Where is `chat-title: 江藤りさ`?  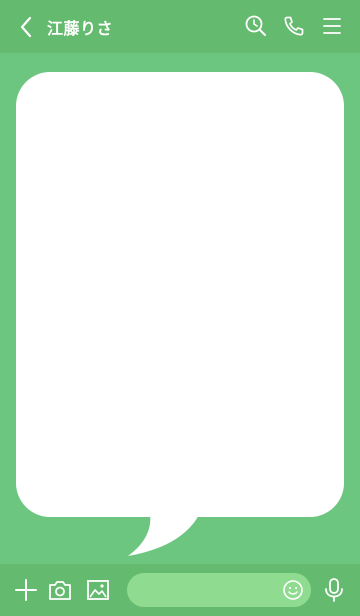 chat-title: 江藤りさ is located at coordinates (80, 28).